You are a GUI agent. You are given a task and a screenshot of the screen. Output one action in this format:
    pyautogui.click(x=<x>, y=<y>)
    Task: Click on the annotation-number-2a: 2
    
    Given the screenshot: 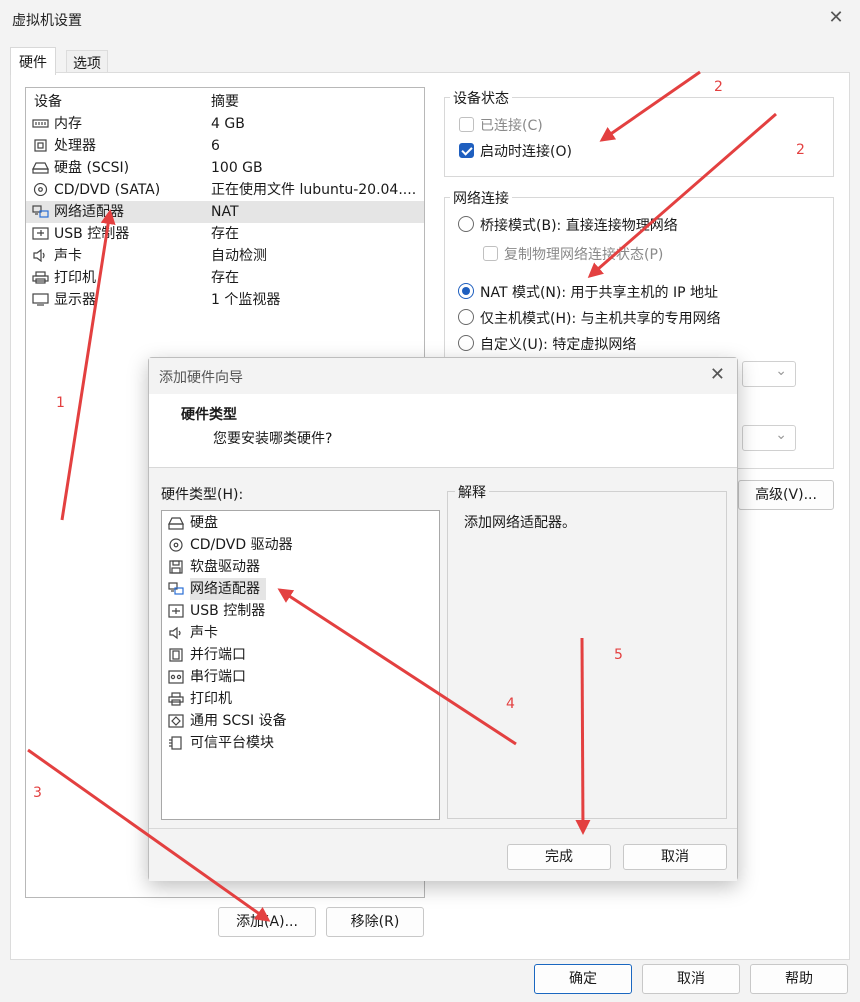 What is the action you would take?
    pyautogui.click(x=718, y=87)
    